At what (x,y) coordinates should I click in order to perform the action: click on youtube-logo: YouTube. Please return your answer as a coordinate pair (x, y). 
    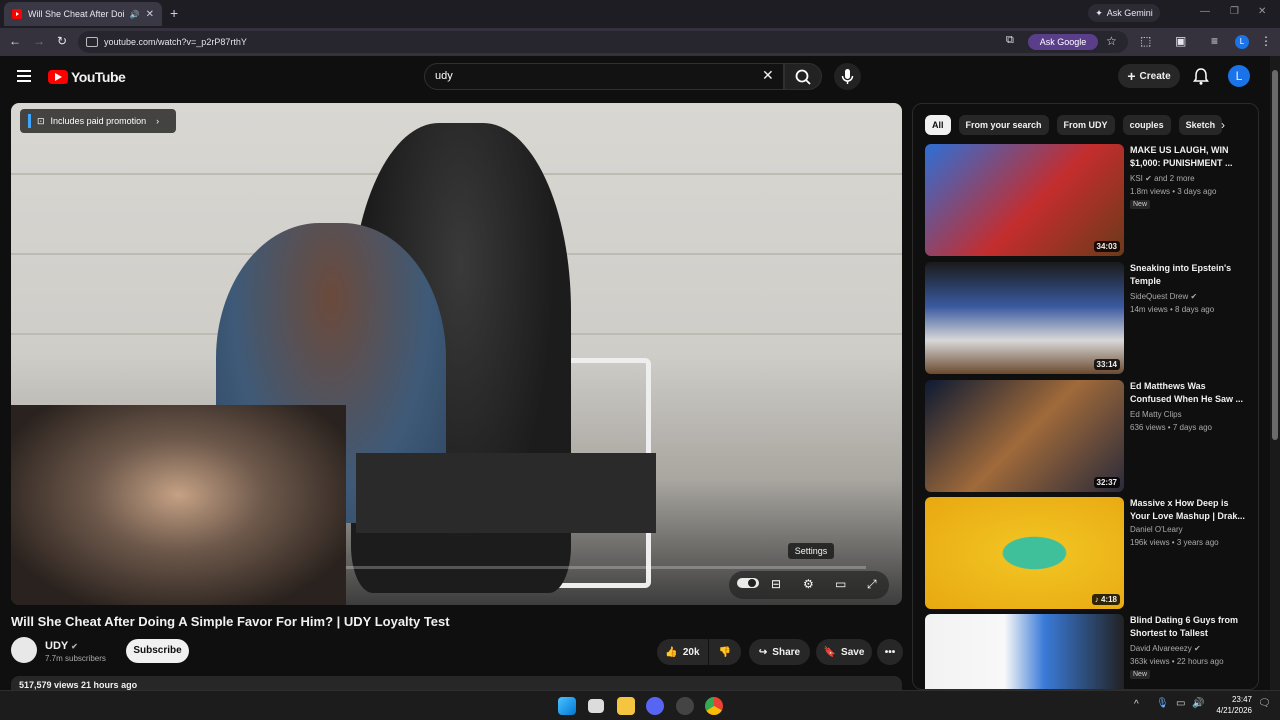
    Looking at the image, I should click on (87, 77).